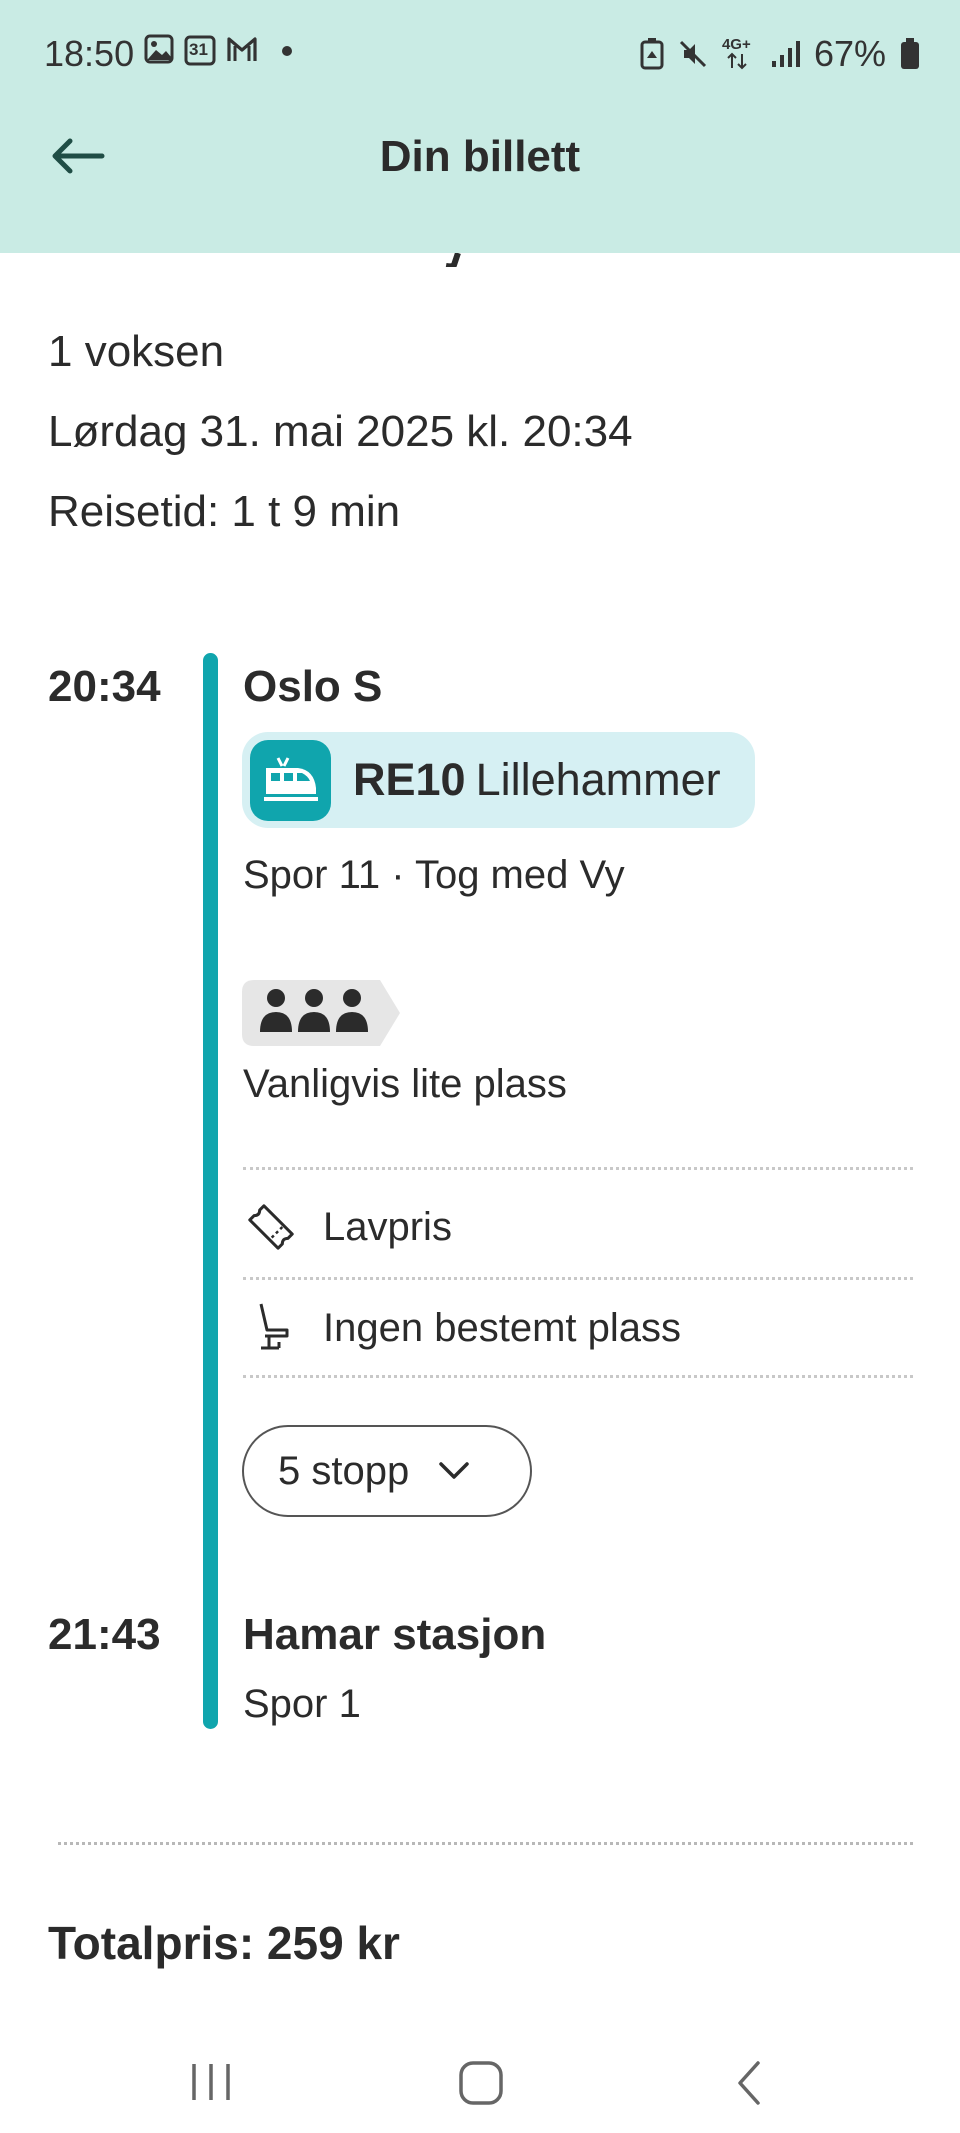 This screenshot has height=2133, width=960. I want to click on stops-label: 5 stopp, so click(344, 1470).